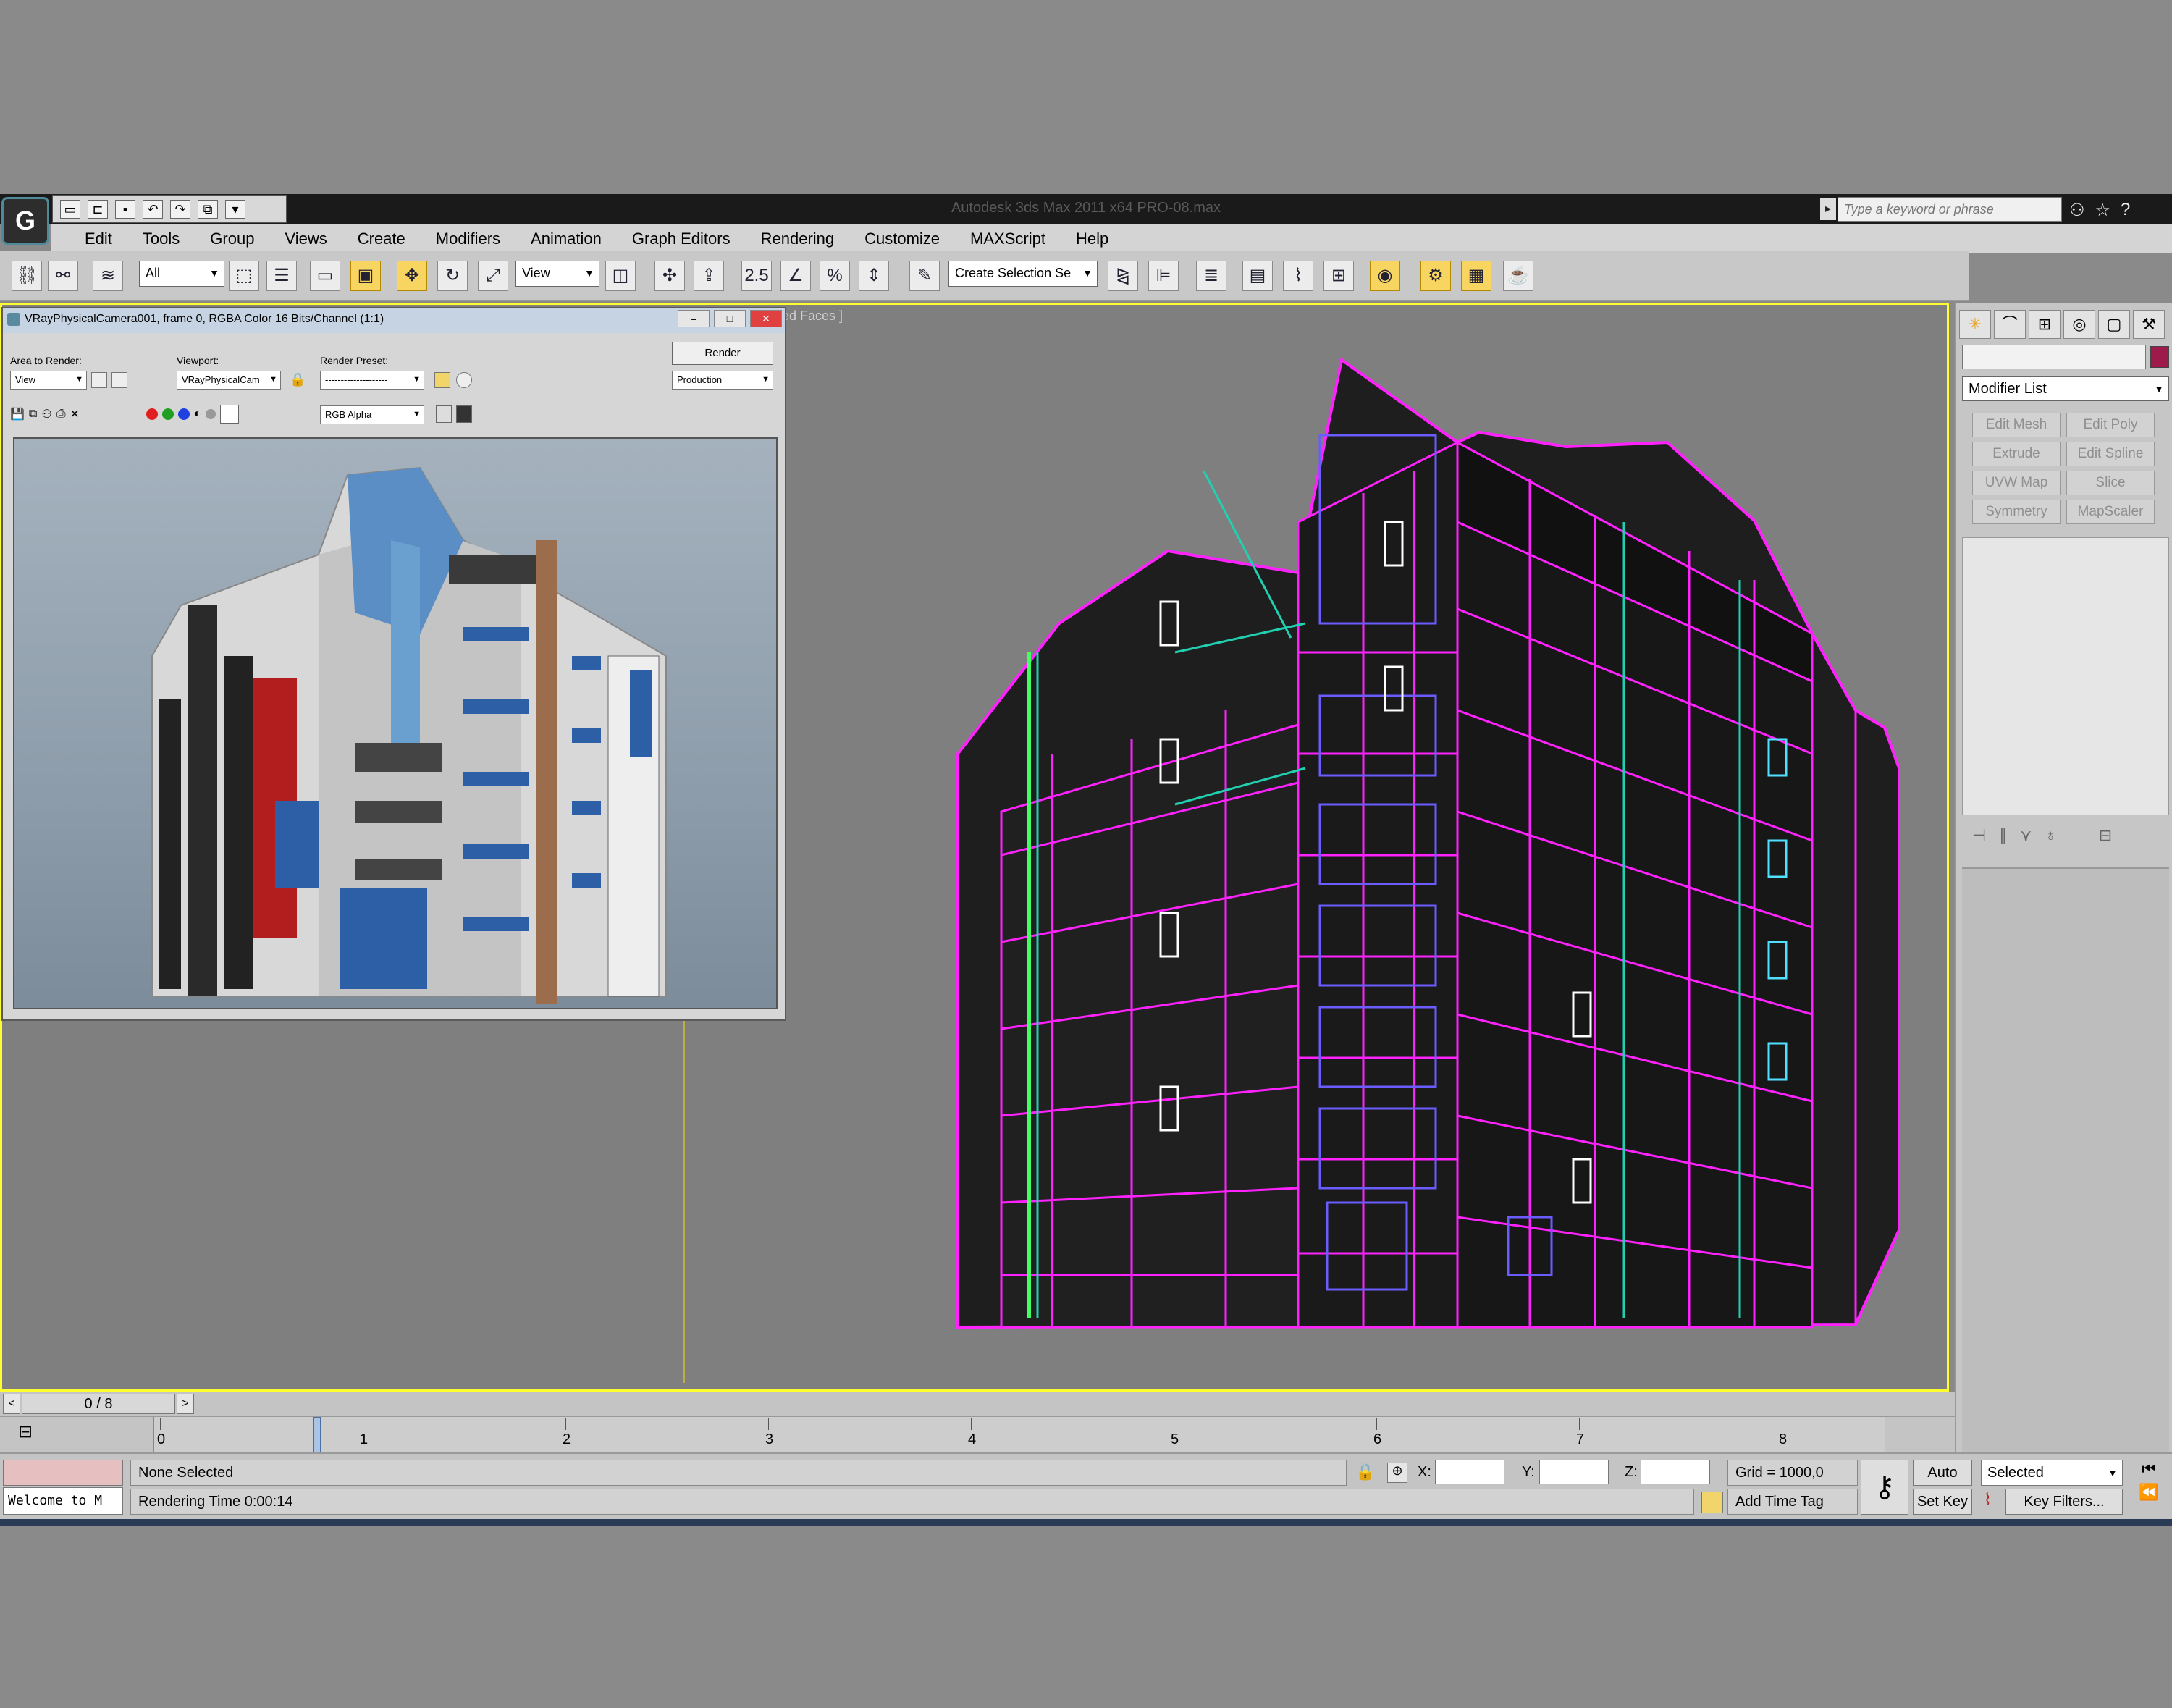  I want to click on bind-space-warp-icon: ≋, so click(108, 276).